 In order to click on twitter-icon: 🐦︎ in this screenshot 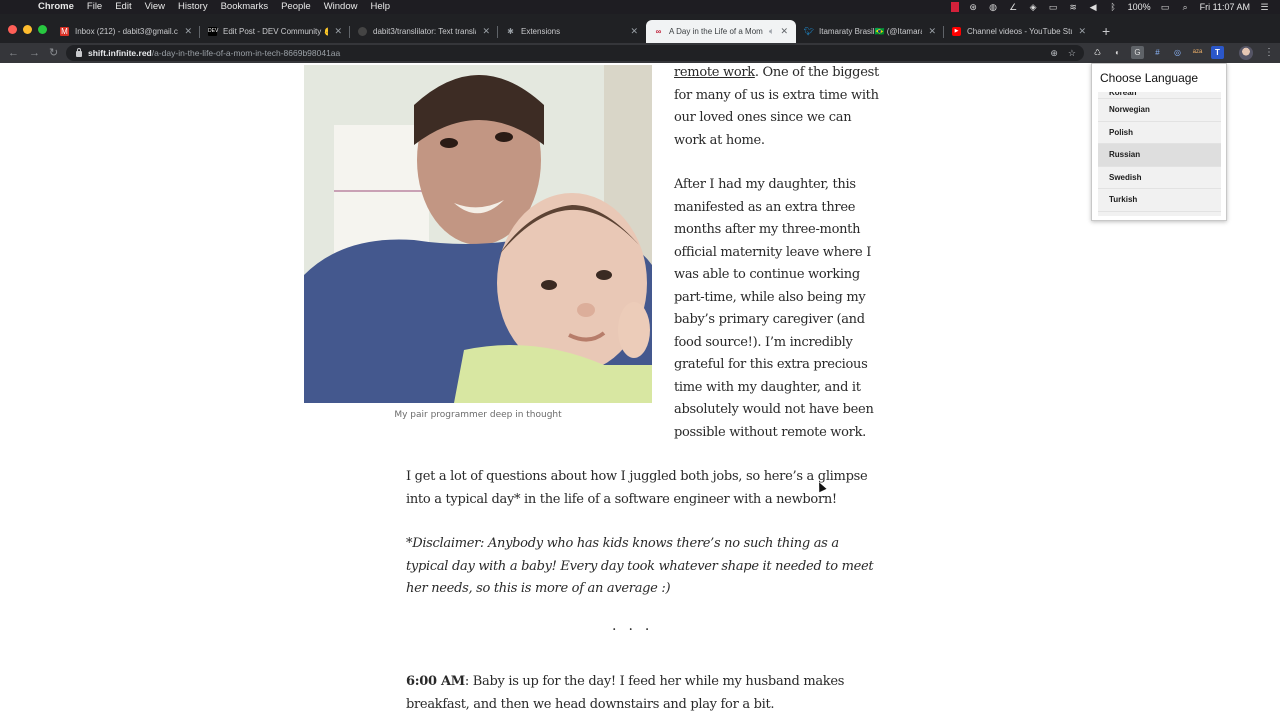, I will do `click(809, 31)`.